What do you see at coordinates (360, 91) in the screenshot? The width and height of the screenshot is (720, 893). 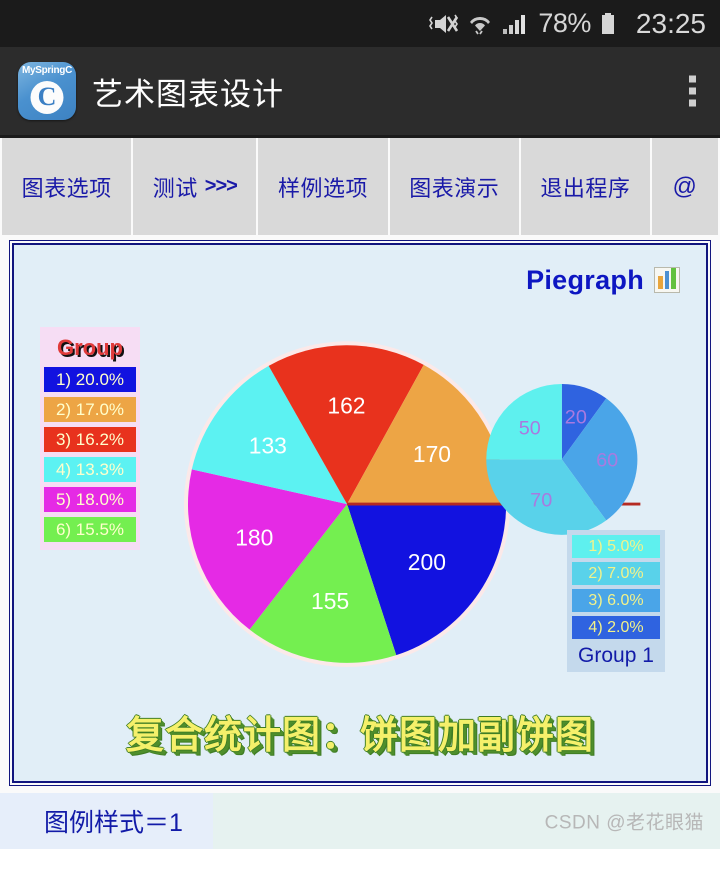 I see `app-bar: MySpringC C 艺术图表设计` at bounding box center [360, 91].